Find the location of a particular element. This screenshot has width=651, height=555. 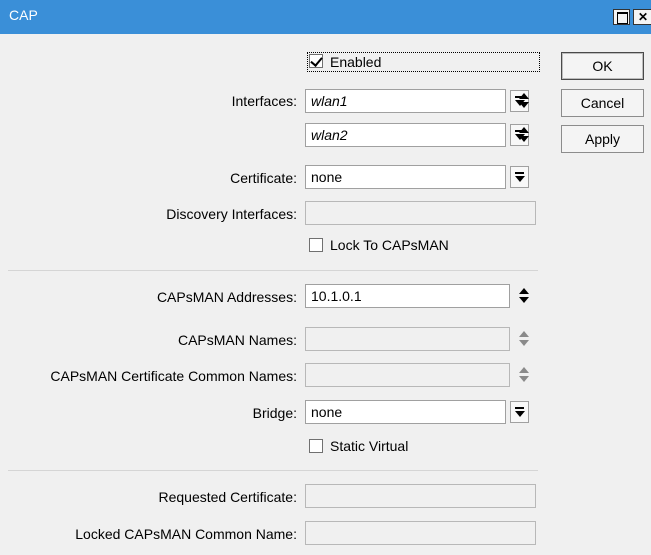

ok-button: OK is located at coordinates (602, 66).